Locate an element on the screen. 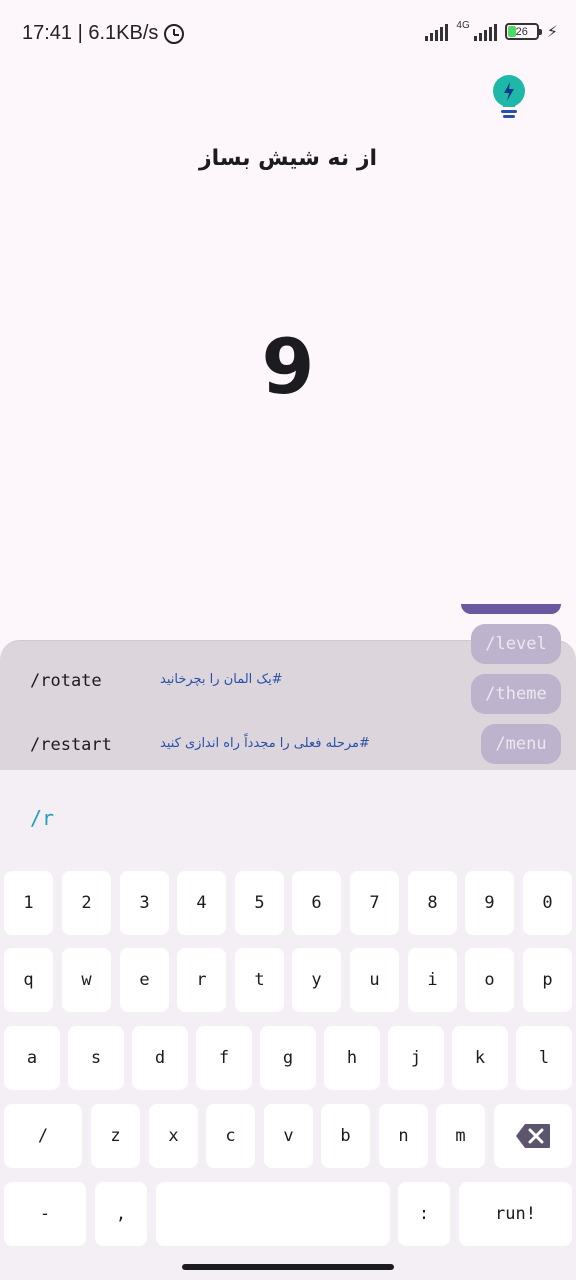  key-f: f is located at coordinates (224, 1058).